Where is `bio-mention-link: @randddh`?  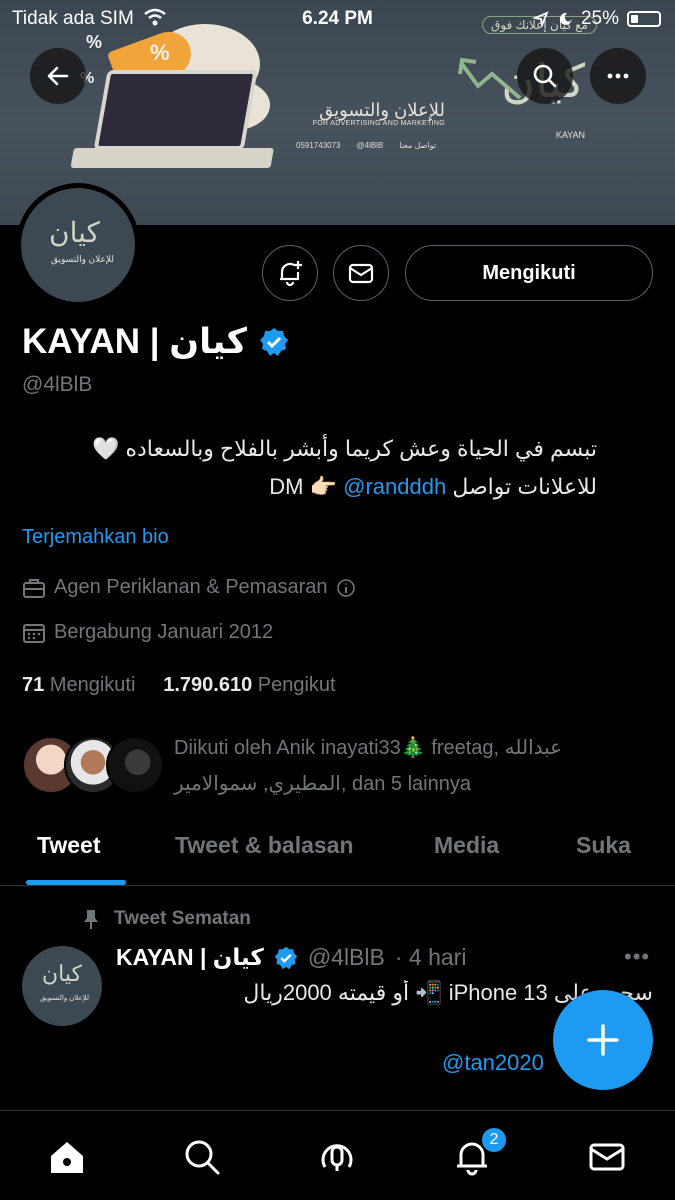 bio-mention-link: @randddh is located at coordinates (394, 486).